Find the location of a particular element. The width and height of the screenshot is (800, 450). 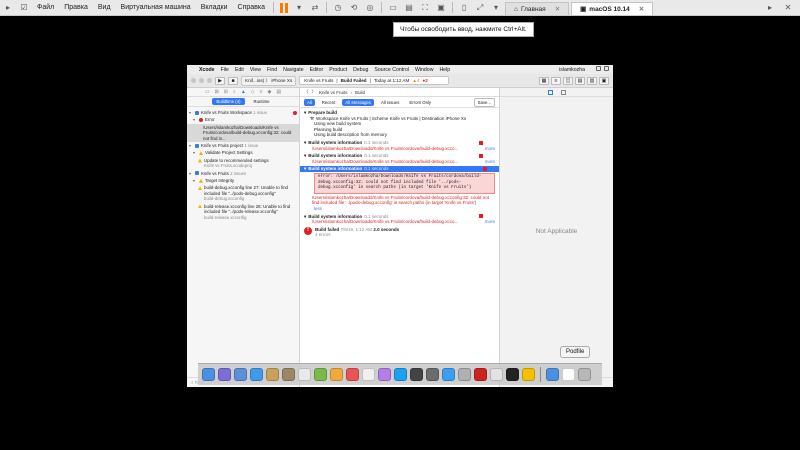

forward-icon: 〉 is located at coordinates (314, 92).